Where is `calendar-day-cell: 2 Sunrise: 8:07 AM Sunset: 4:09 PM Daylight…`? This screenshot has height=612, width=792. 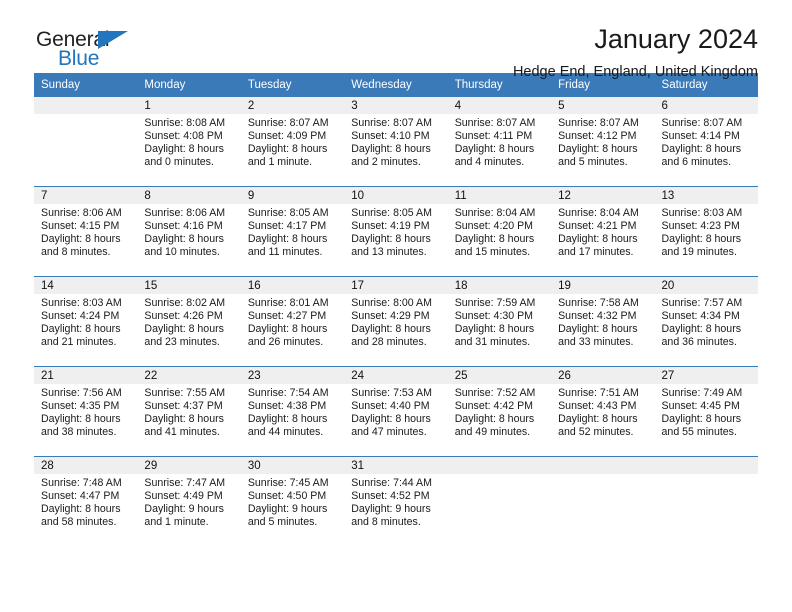
calendar-day-cell: 2 Sunrise: 8:07 AM Sunset: 4:09 PM Daylight… is located at coordinates (292, 142).